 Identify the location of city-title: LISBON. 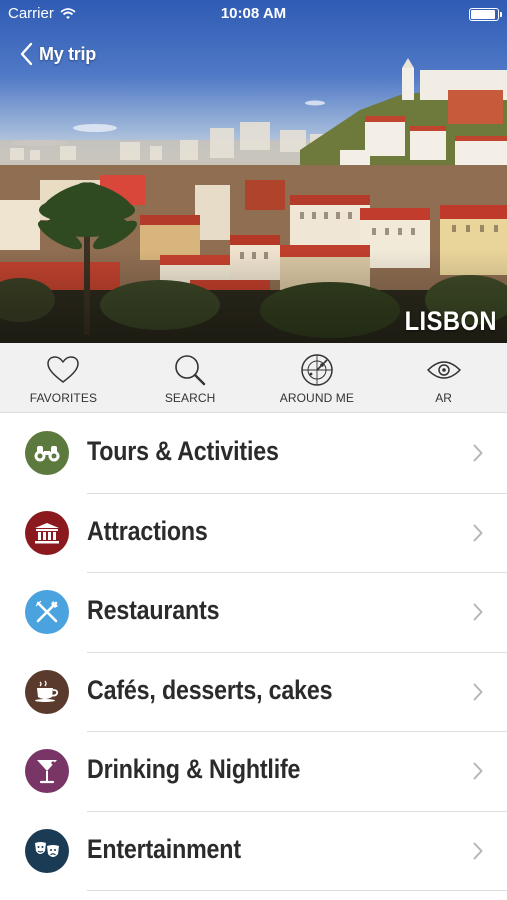
(450, 321).